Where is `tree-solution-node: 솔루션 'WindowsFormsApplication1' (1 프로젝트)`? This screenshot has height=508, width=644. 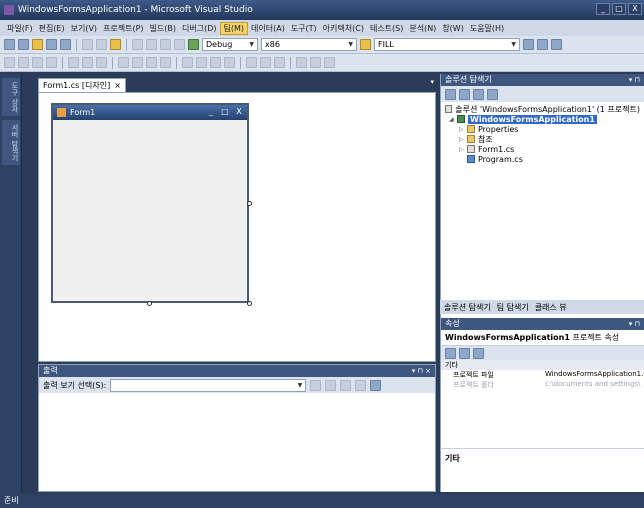 tree-solution-node: 솔루션 'WindowsFormsApplication1' (1 프로젝트) is located at coordinates (542, 109).